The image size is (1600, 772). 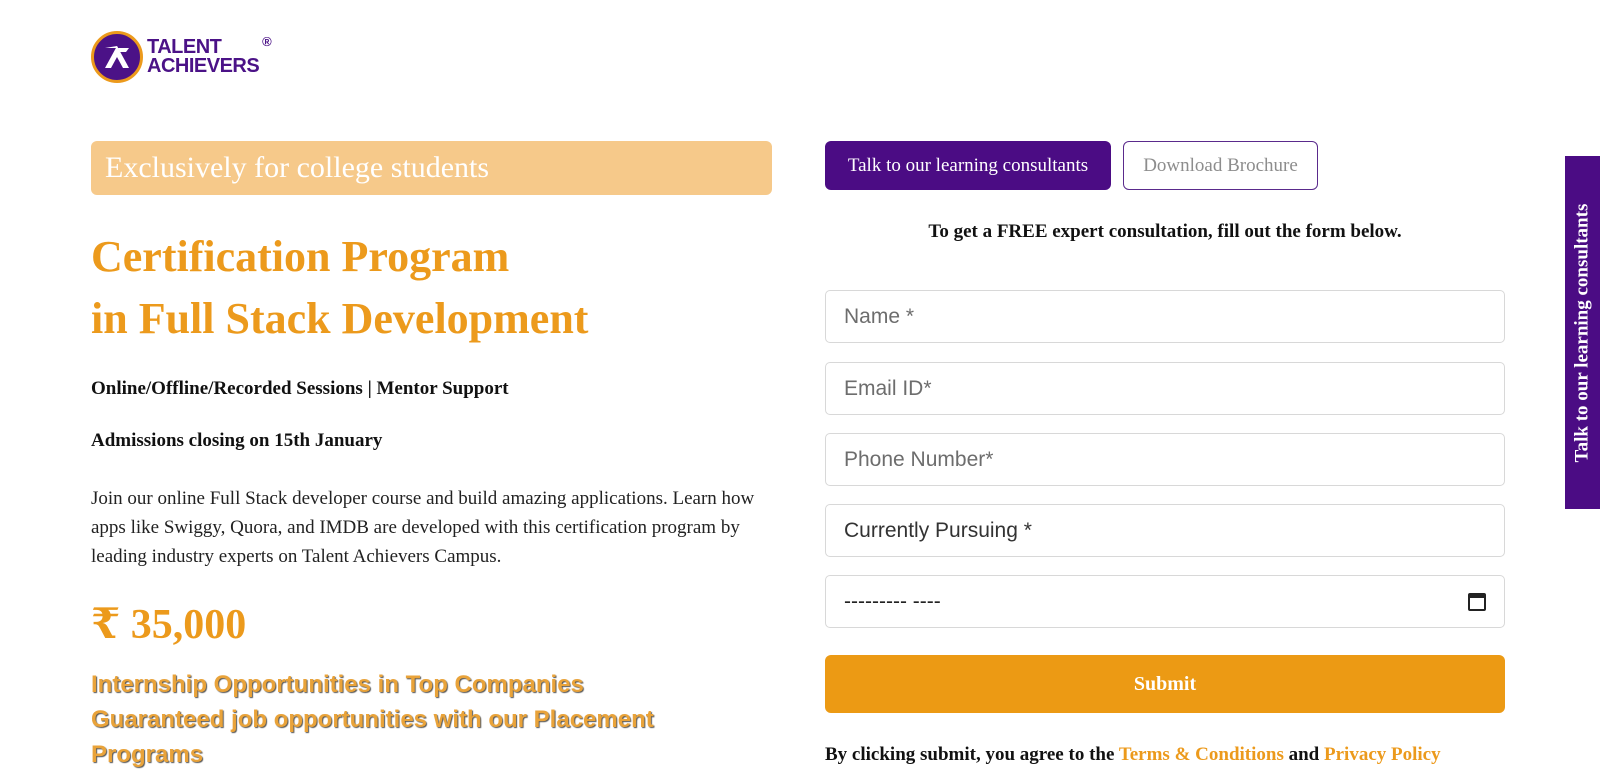 I want to click on agreement-prefix: By clicking submit, you agree to the, so click(x=972, y=754).